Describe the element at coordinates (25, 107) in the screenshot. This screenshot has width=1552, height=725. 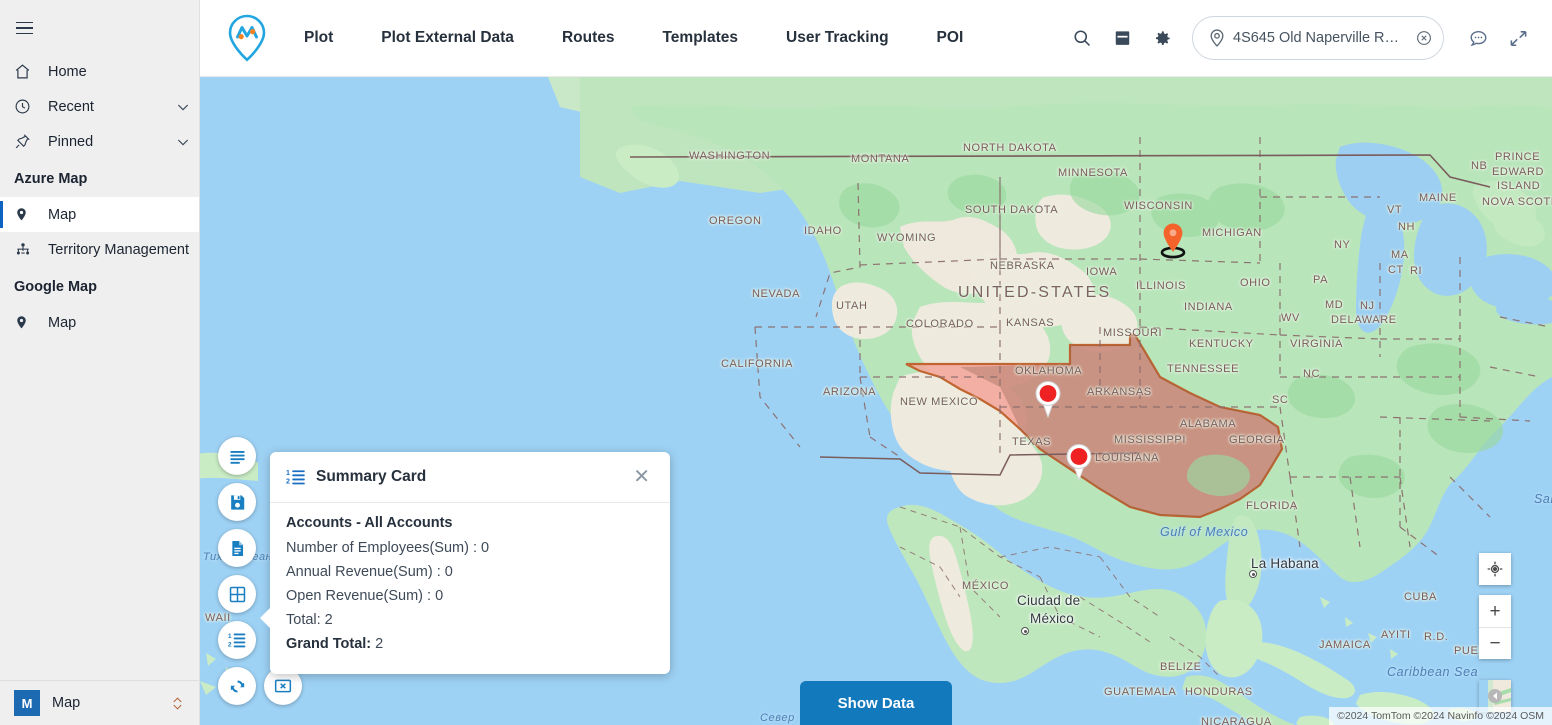
I see `clock-icon` at that location.